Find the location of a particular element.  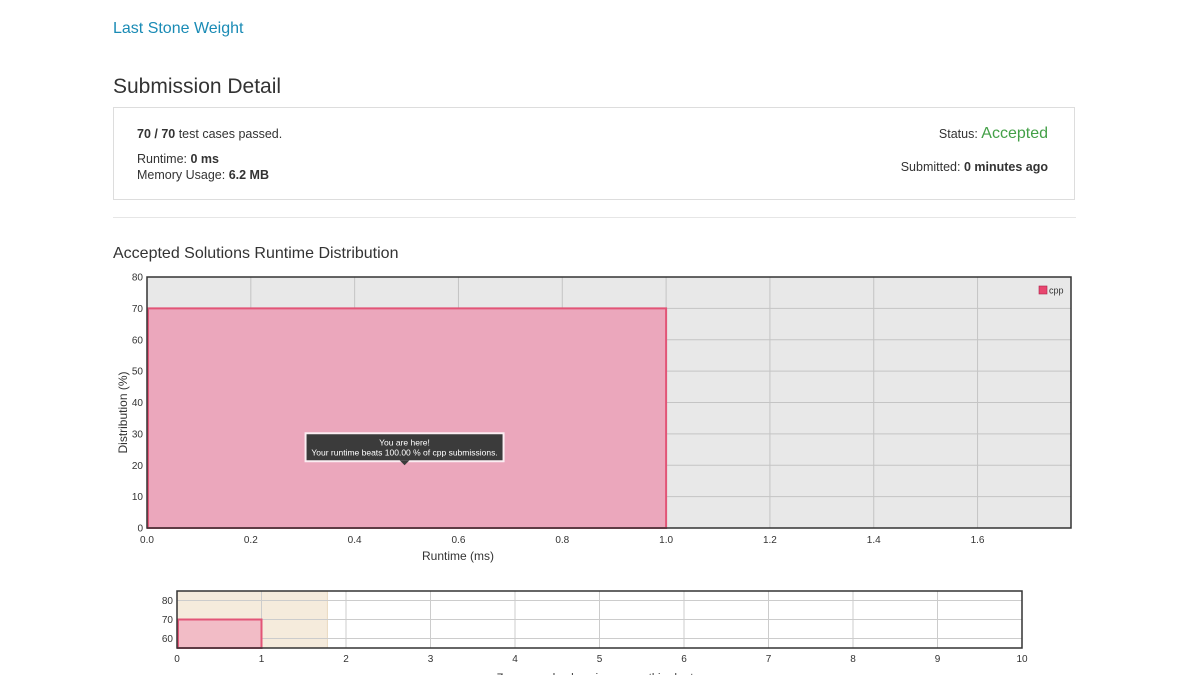

navigator-x-tick-label: 4 is located at coordinates (515, 659).